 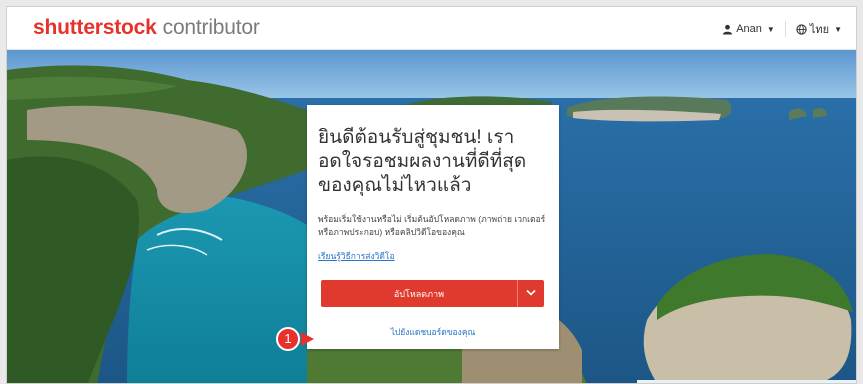 I want to click on language-label: ไทย, so click(x=819, y=30).